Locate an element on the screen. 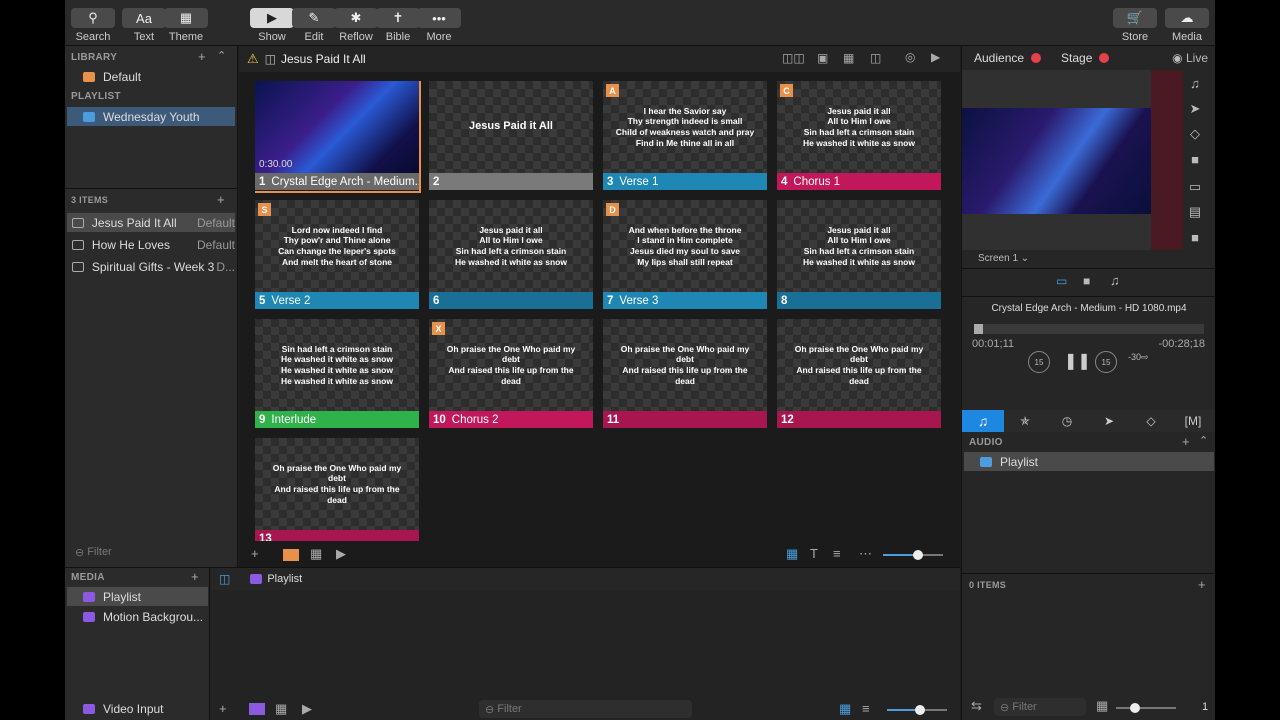 The width and height of the screenshot is (1280, 720). props-icon: ◫ is located at coordinates (875, 58).